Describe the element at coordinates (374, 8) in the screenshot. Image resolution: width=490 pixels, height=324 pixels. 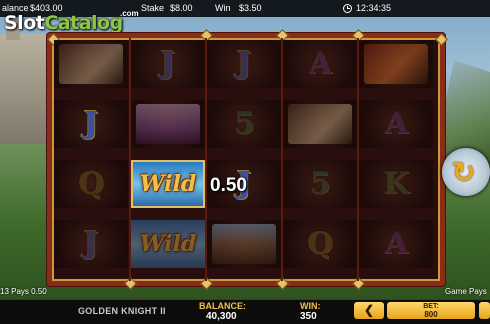
I see `clock-time: 12:34:35` at that location.